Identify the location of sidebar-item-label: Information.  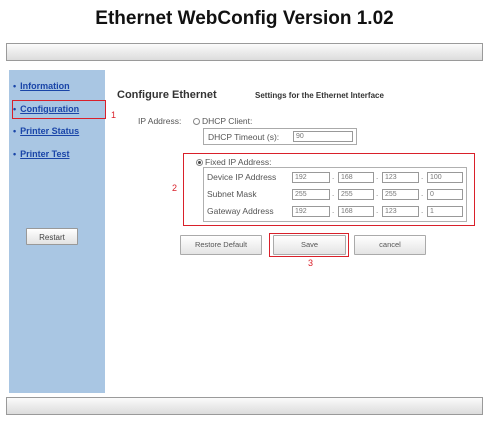
(45, 86).